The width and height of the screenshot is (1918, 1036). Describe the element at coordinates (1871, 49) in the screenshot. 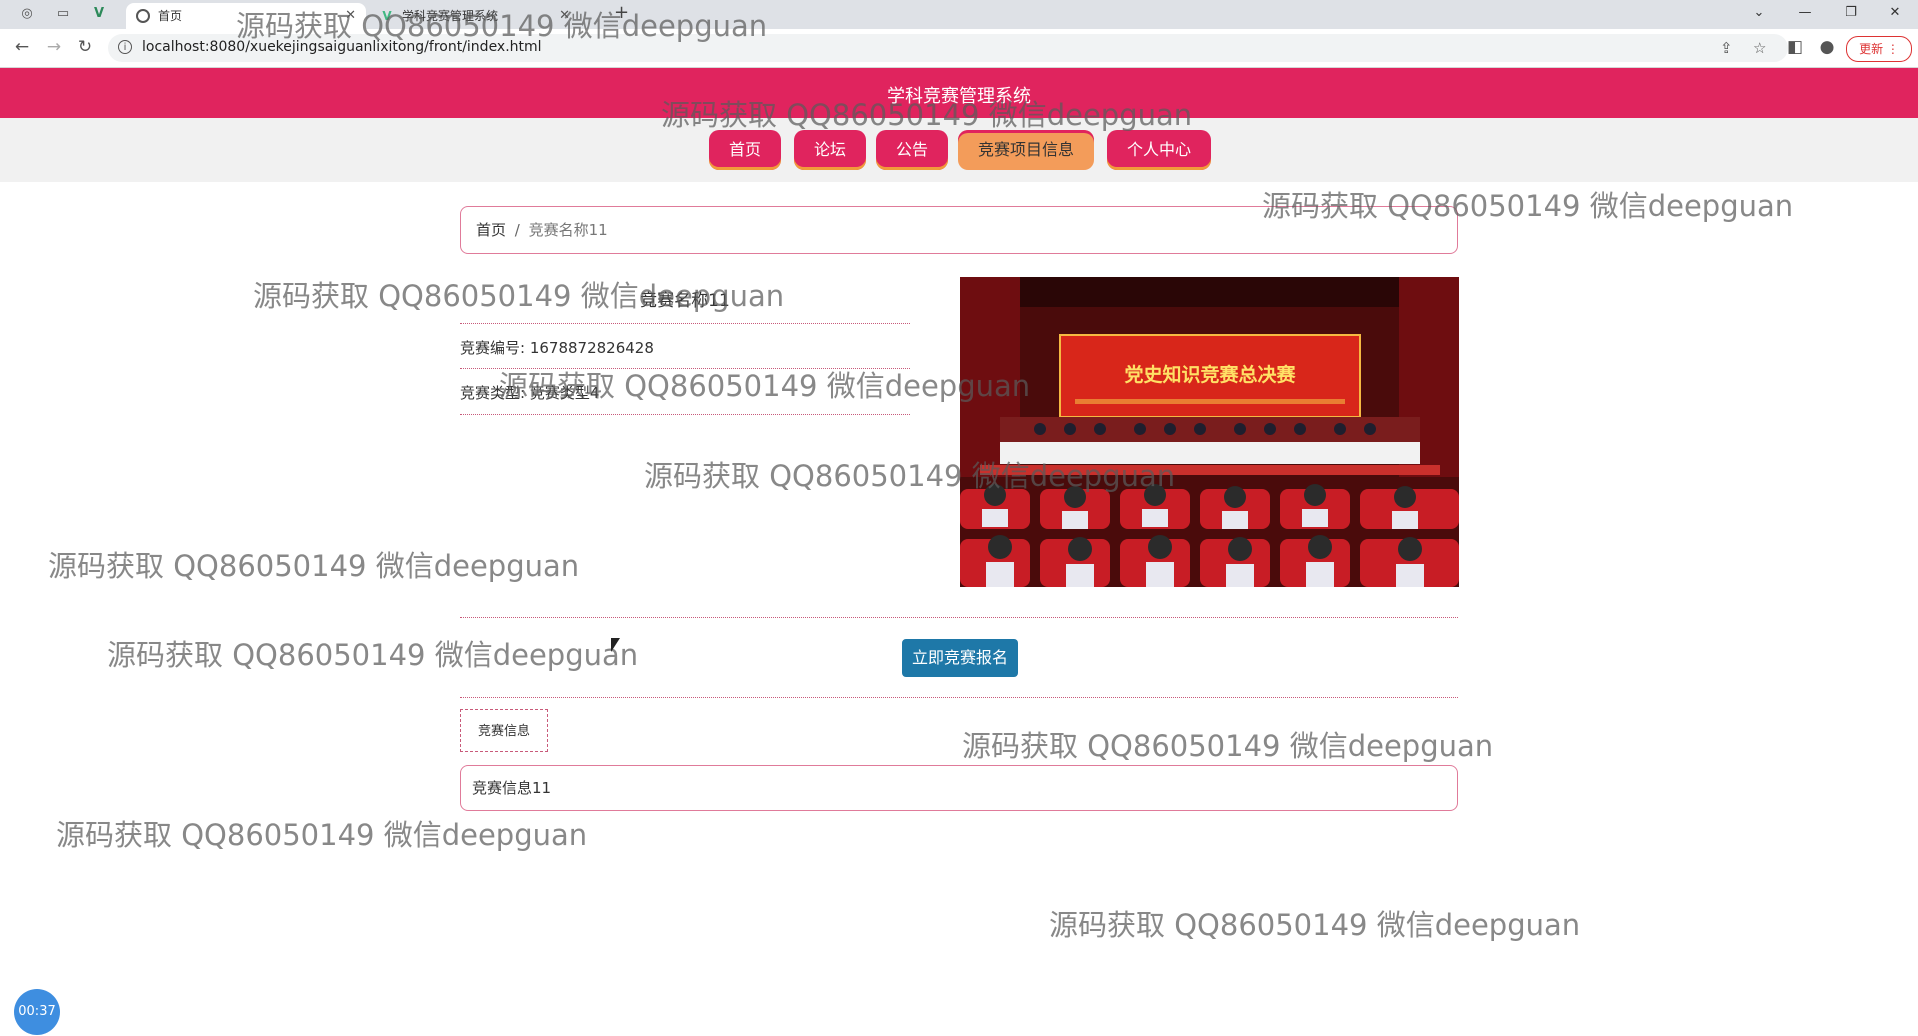

I see `update-label: 更新` at that location.